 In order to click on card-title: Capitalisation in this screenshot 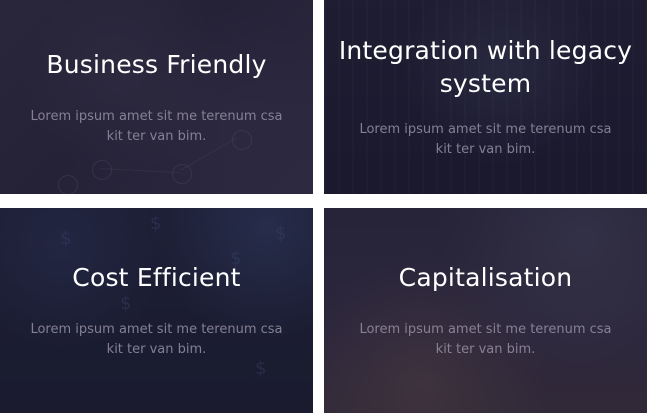, I will do `click(485, 277)`.